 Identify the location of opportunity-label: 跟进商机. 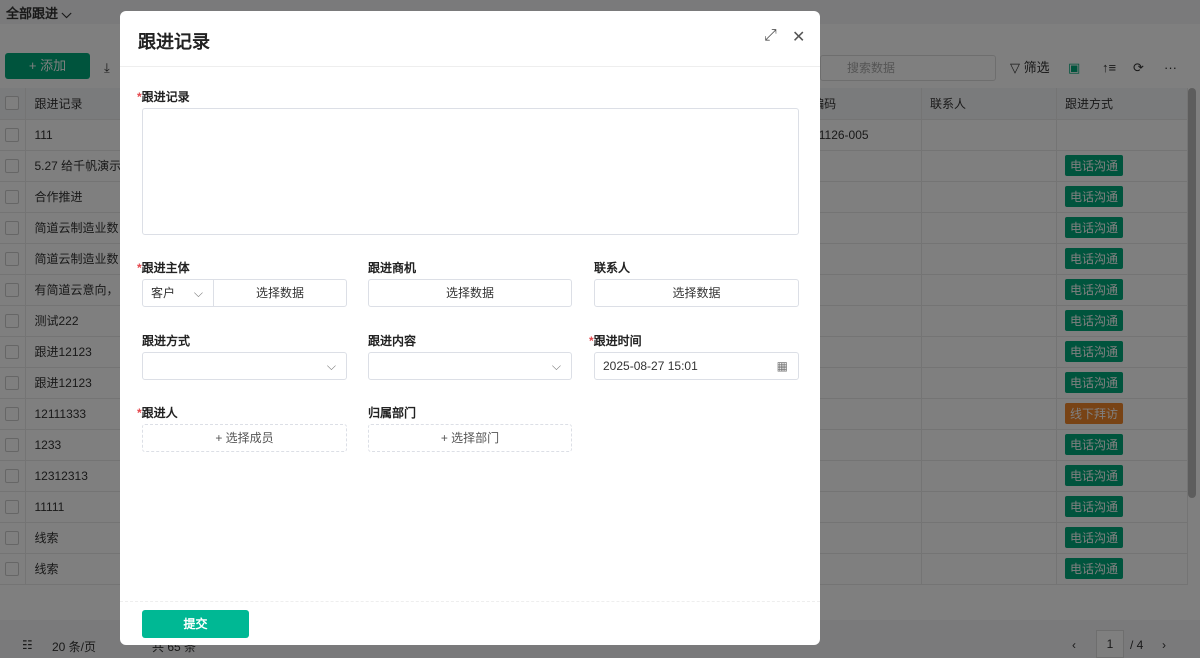
(392, 268).